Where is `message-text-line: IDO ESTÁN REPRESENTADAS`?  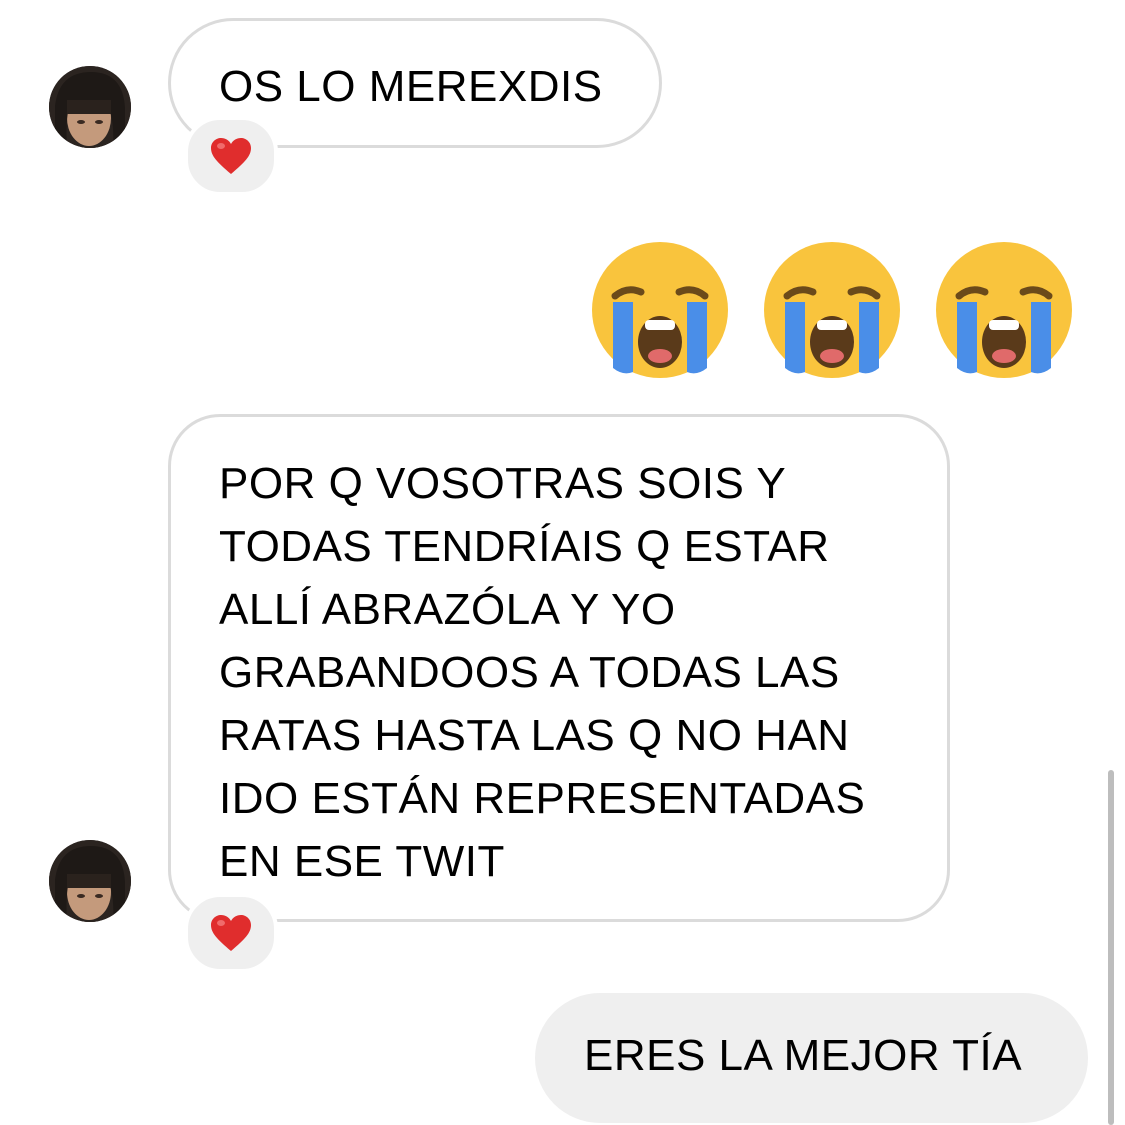 message-text-line: IDO ESTÁN REPRESENTADAS is located at coordinates (542, 798).